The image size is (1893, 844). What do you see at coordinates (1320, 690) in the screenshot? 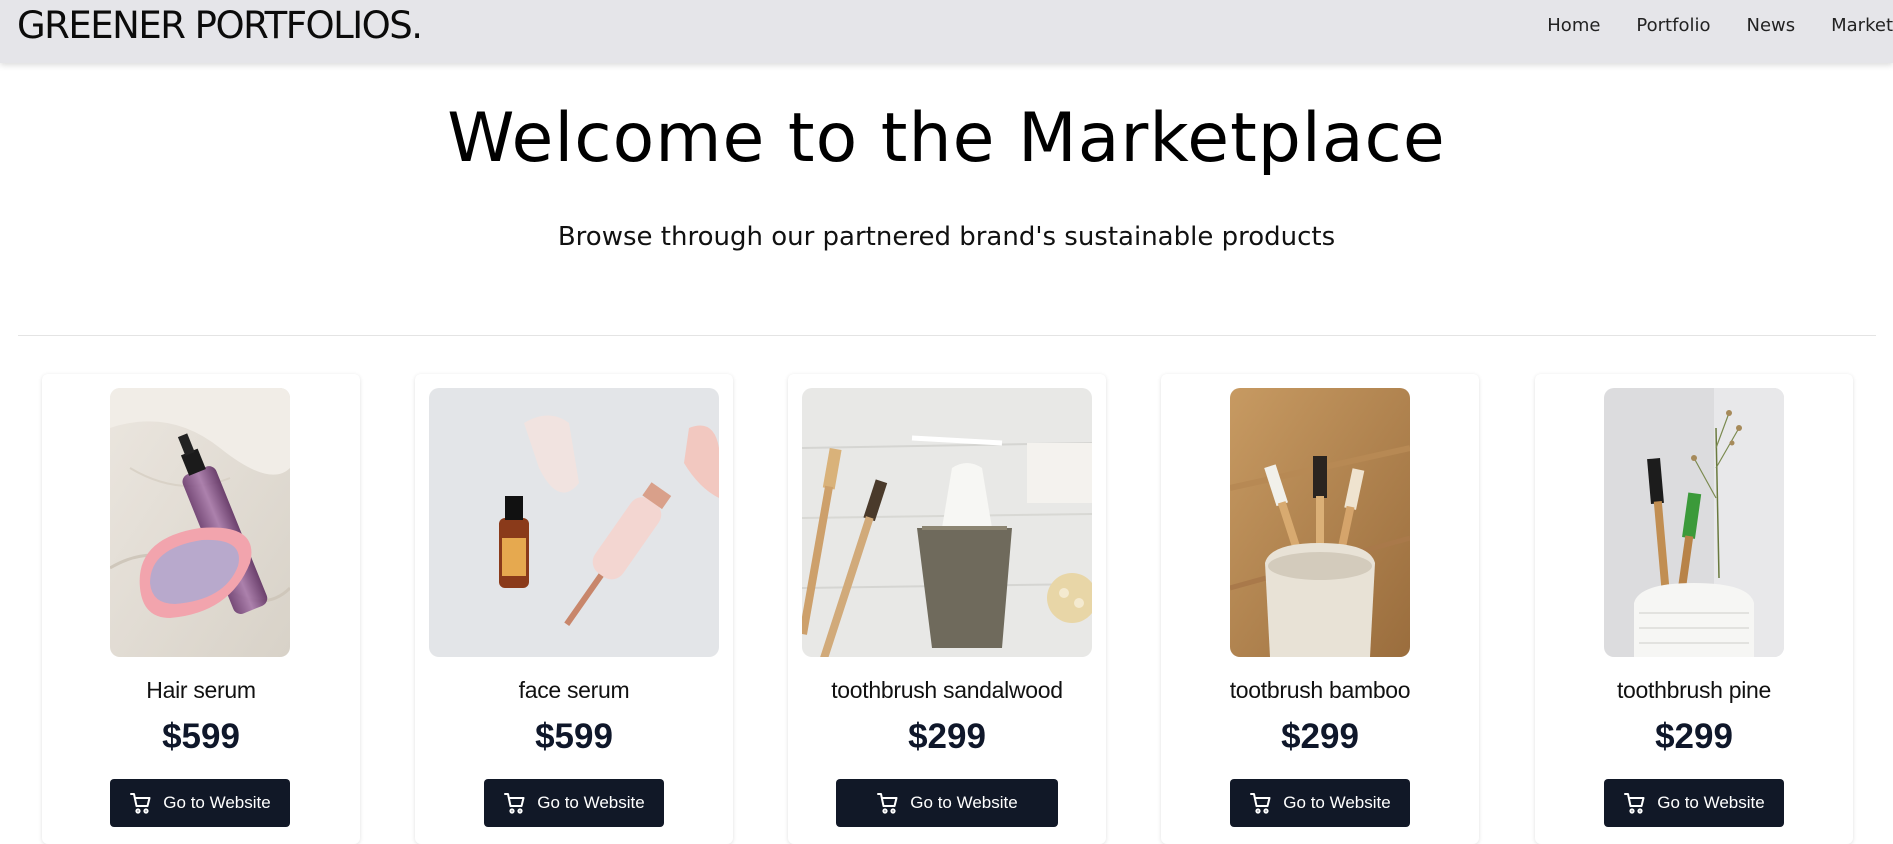
I see `product-name: tootbrush bamboo` at bounding box center [1320, 690].